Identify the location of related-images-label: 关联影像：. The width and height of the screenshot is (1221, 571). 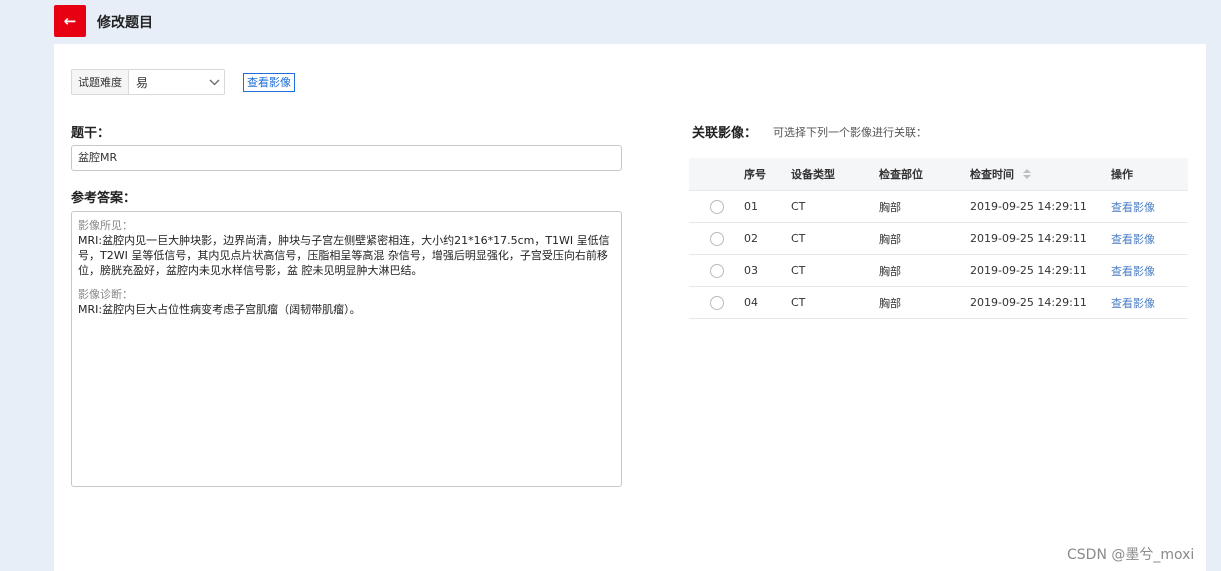
(725, 133).